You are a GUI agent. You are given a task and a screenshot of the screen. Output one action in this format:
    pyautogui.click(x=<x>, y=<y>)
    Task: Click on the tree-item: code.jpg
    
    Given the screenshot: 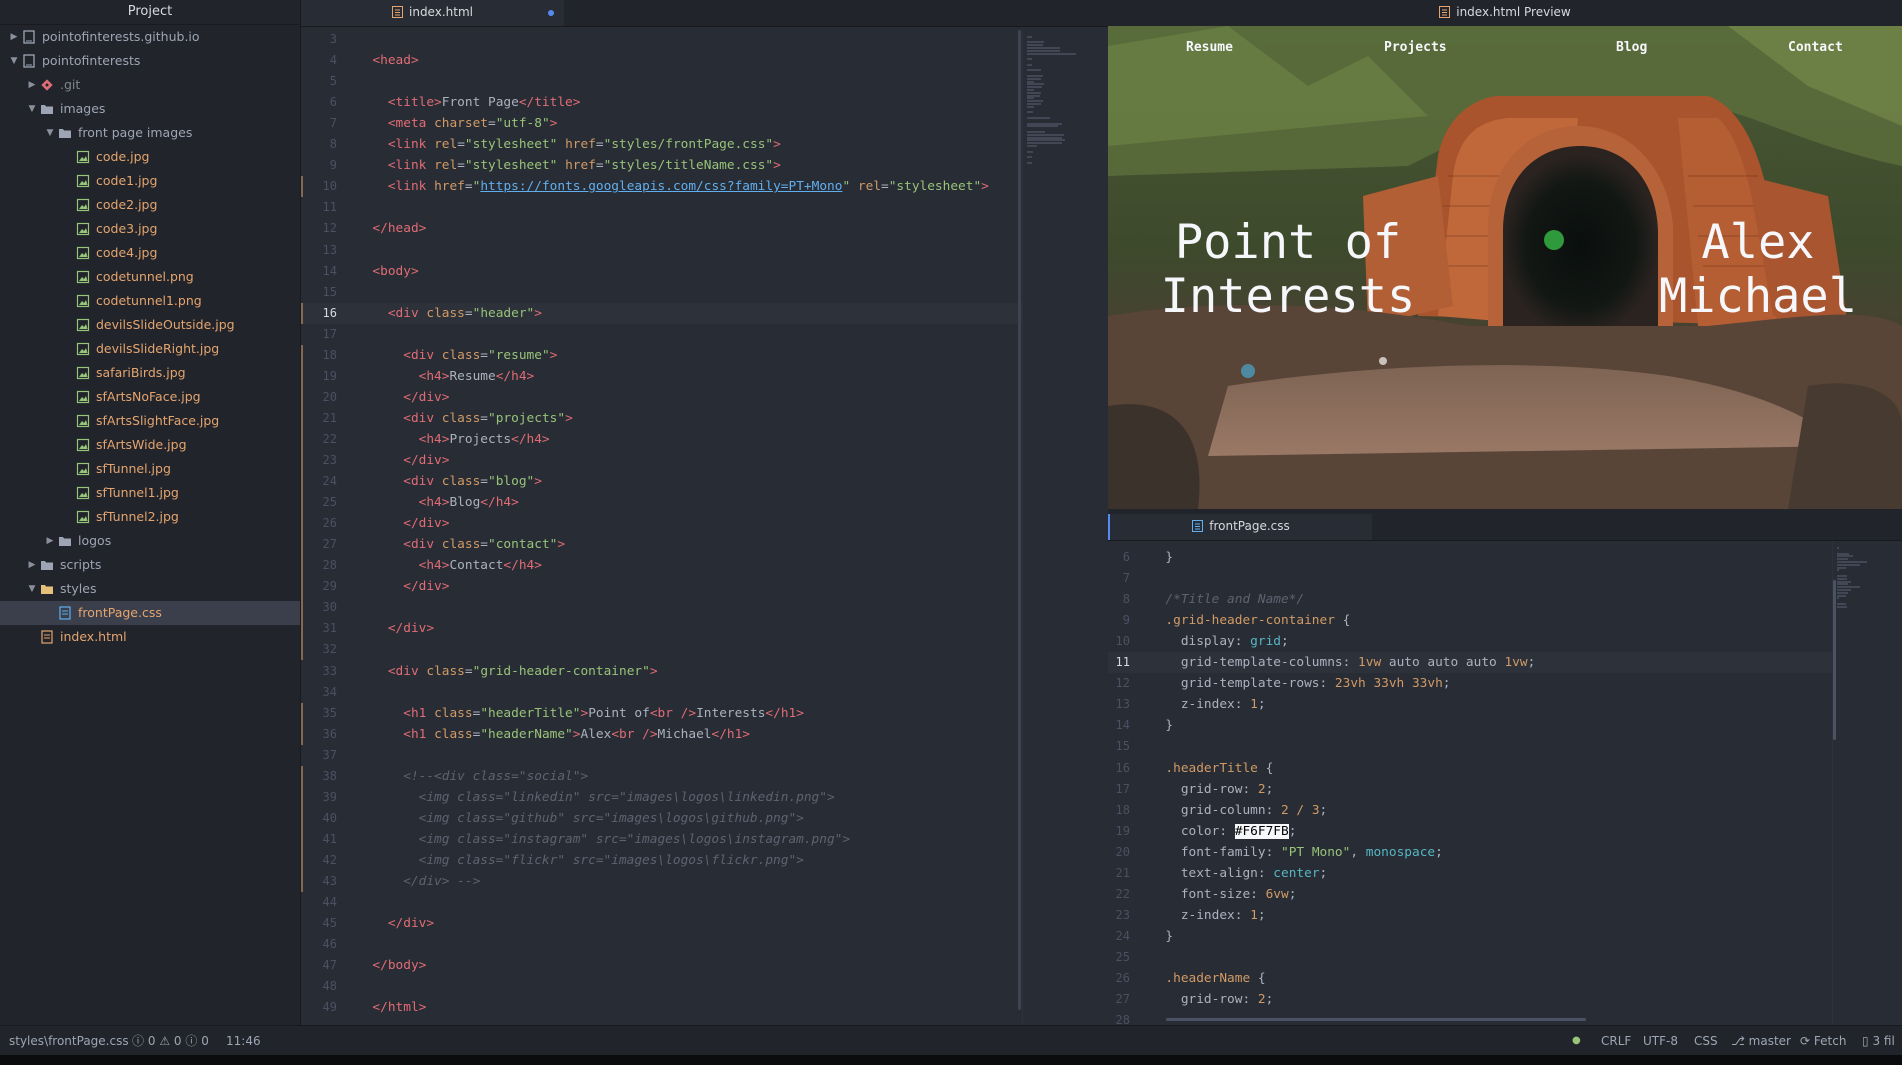 What is the action you would take?
    pyautogui.click(x=150, y=157)
    